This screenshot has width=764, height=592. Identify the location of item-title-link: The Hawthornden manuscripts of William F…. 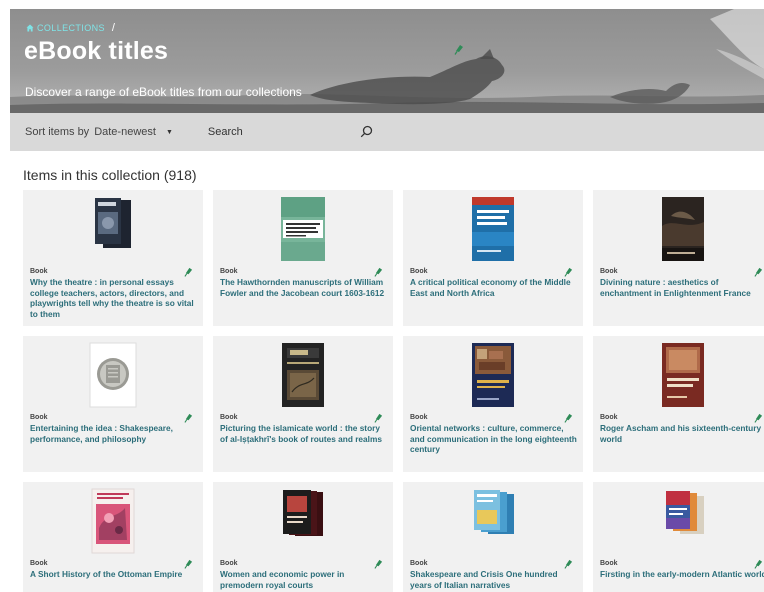
(303, 287).